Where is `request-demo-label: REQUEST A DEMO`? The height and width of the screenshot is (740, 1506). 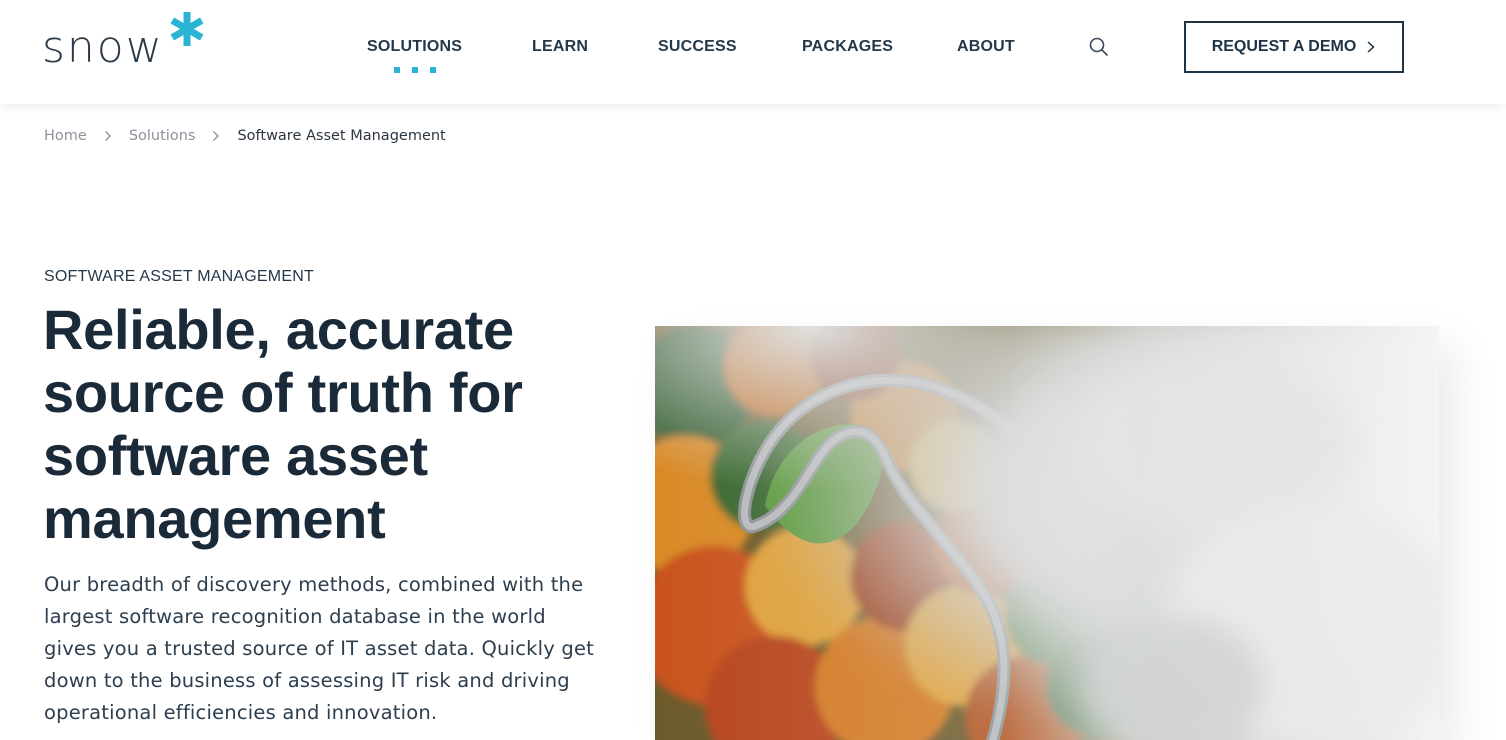
request-demo-label: REQUEST A DEMO is located at coordinates (1284, 46).